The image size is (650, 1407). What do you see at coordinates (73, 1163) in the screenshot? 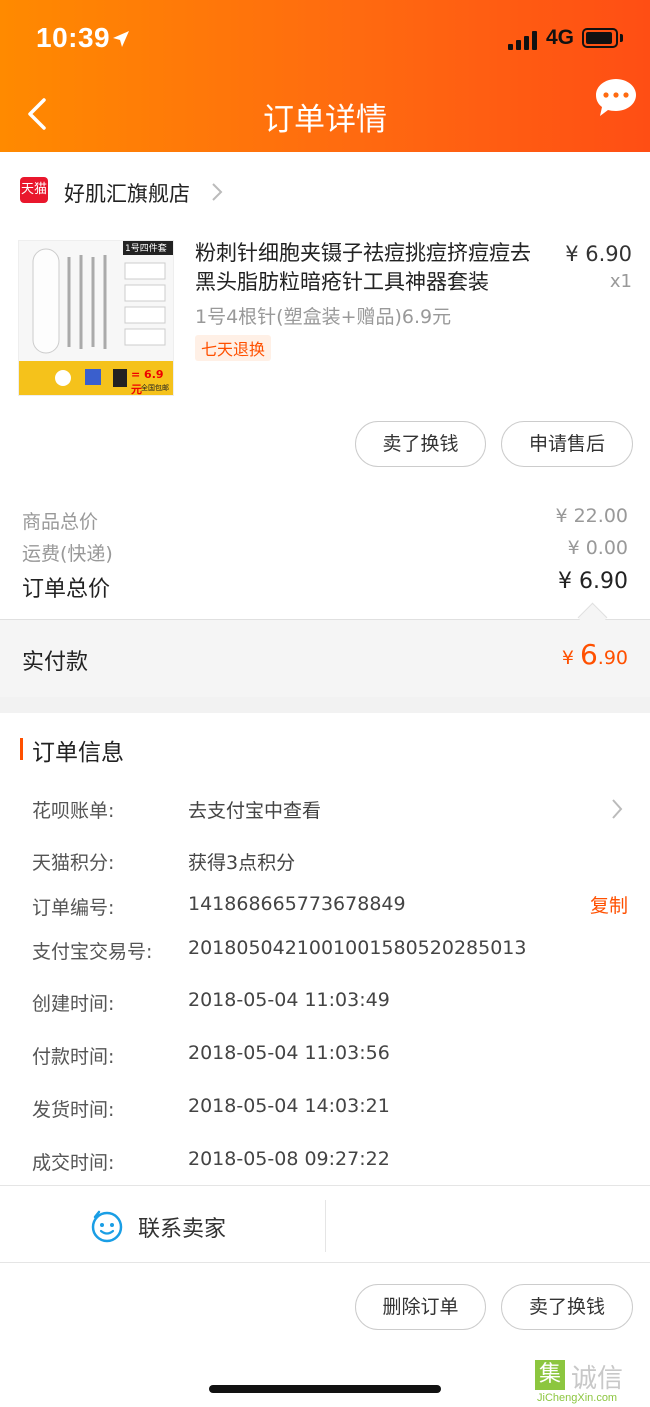
I see `completed-time-label: 成交时间:` at bounding box center [73, 1163].